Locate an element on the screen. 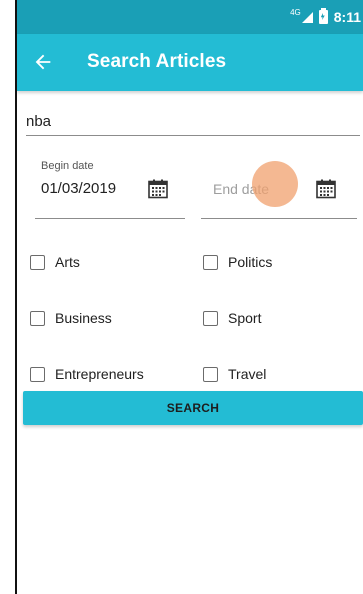  status-icons: 4G 8:11 is located at coordinates (325, 17).